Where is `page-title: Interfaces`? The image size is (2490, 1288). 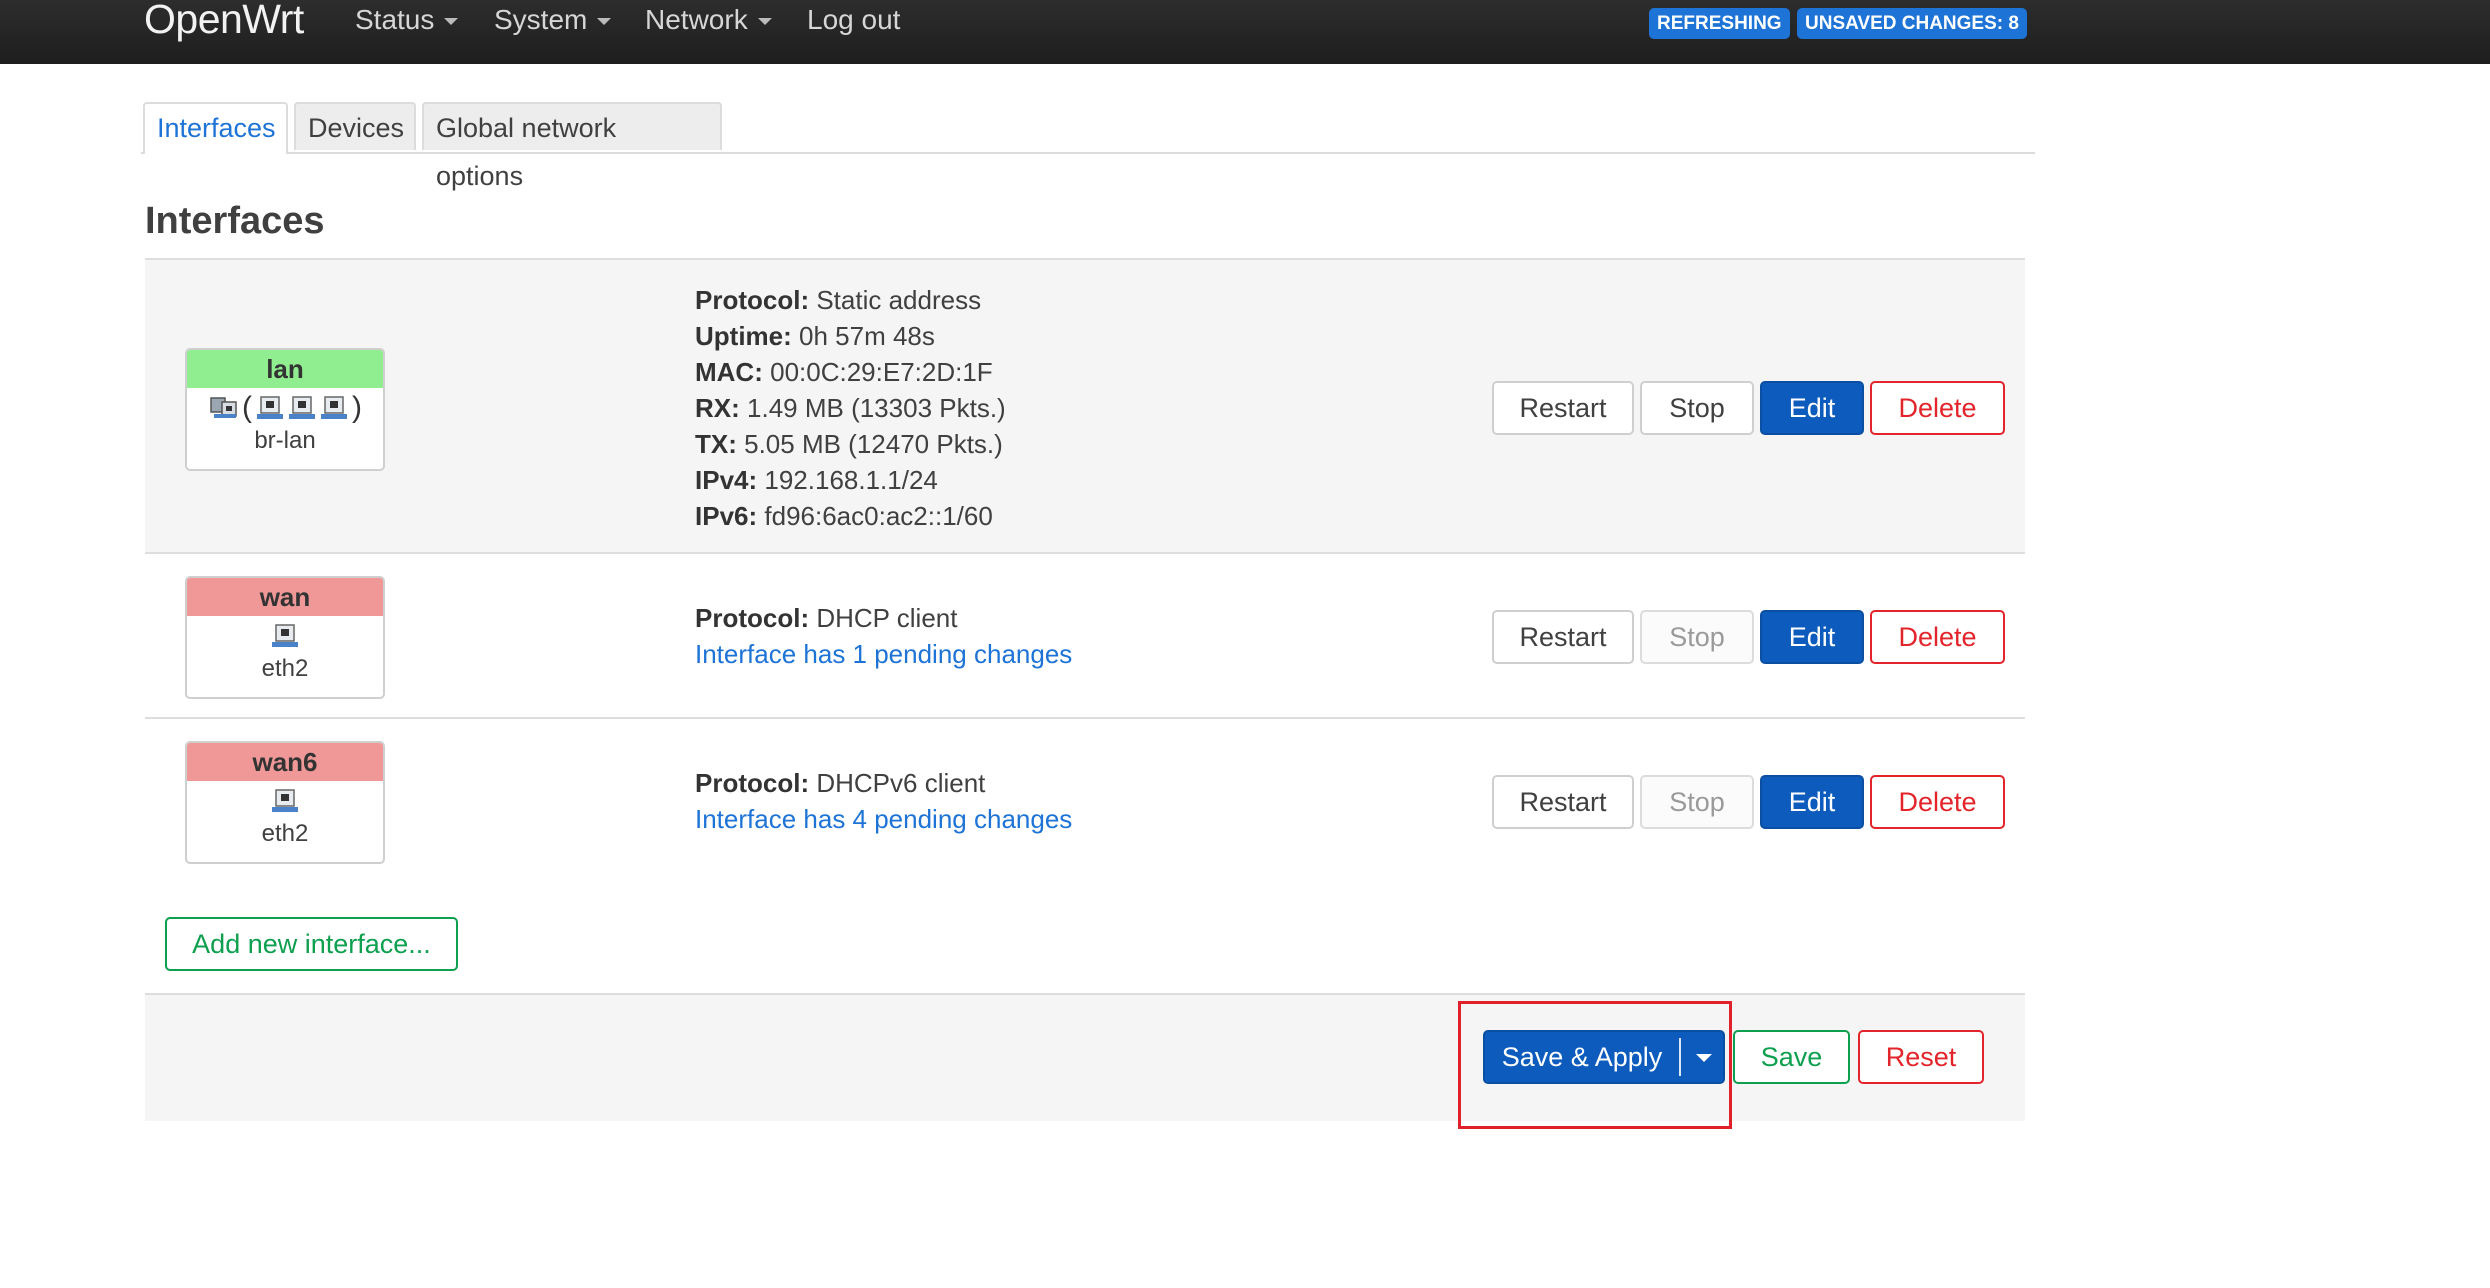
page-title: Interfaces is located at coordinates (235, 221).